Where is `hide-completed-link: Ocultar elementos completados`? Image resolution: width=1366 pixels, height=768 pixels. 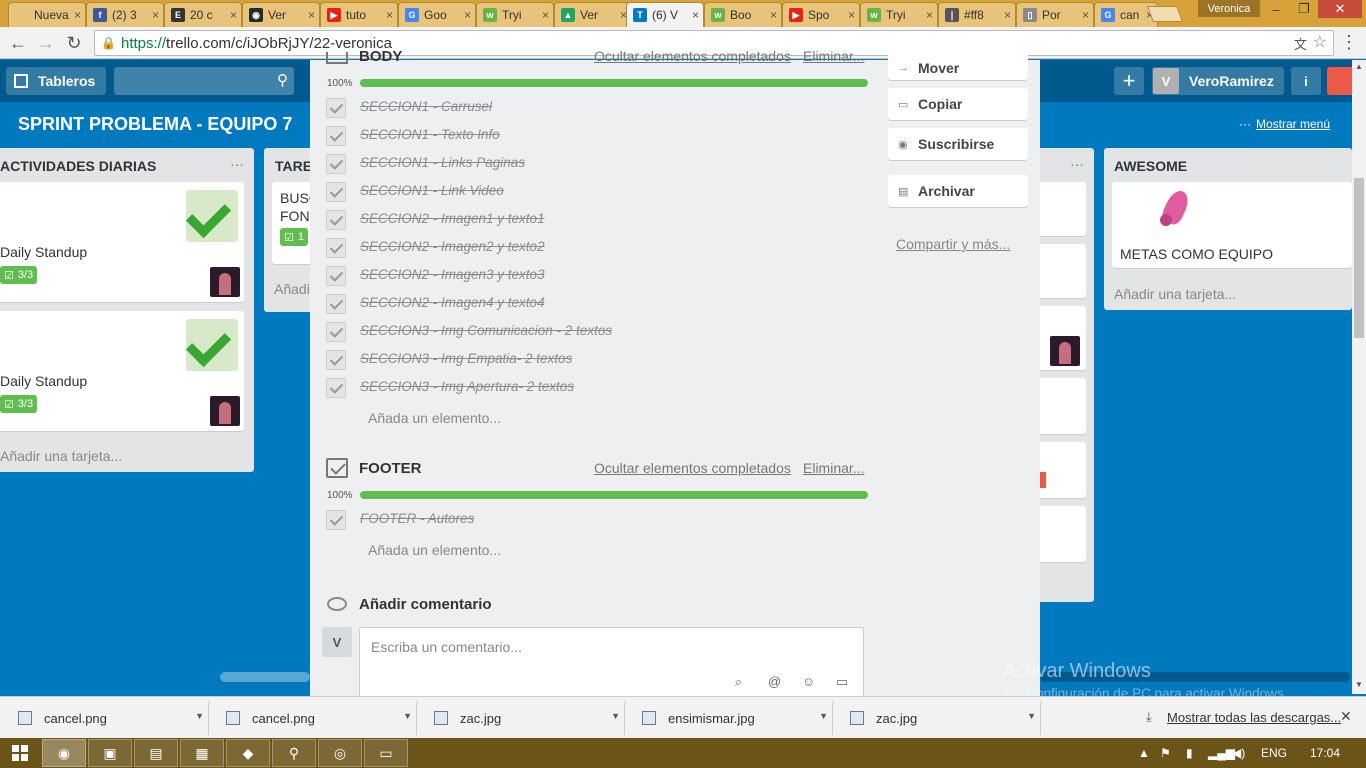 hide-completed-link: Ocultar elementos completados is located at coordinates (692, 468).